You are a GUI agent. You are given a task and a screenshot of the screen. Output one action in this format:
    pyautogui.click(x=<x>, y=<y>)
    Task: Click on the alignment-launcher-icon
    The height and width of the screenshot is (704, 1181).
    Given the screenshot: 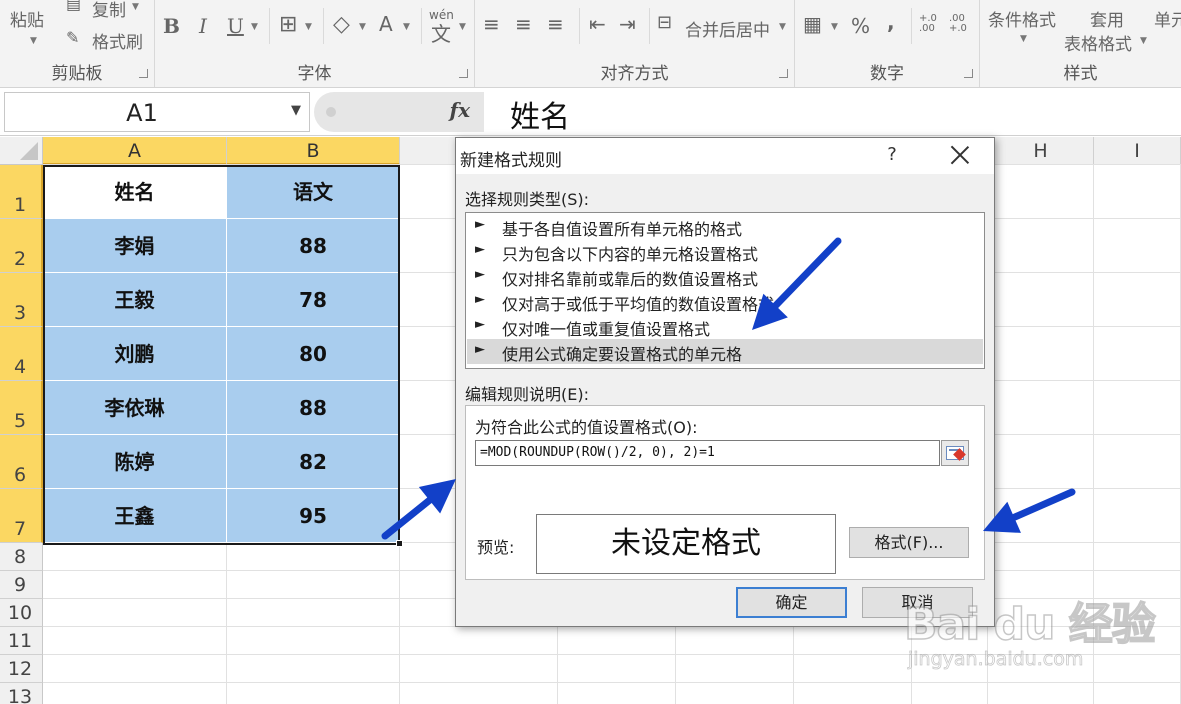 What is the action you would take?
    pyautogui.click(x=783, y=73)
    